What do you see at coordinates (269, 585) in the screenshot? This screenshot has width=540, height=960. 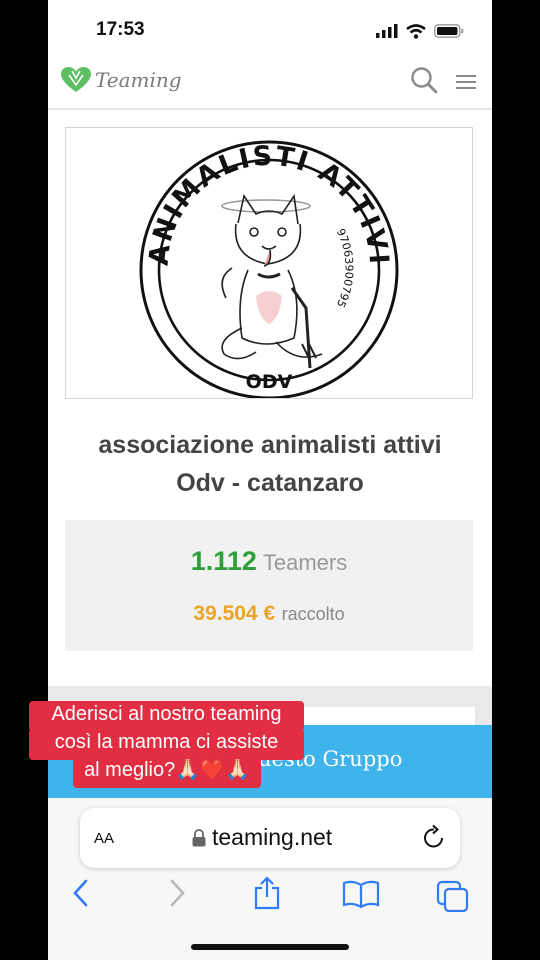 I see `stats-box: 1.112 Teamers 39.504 € raccolto` at bounding box center [269, 585].